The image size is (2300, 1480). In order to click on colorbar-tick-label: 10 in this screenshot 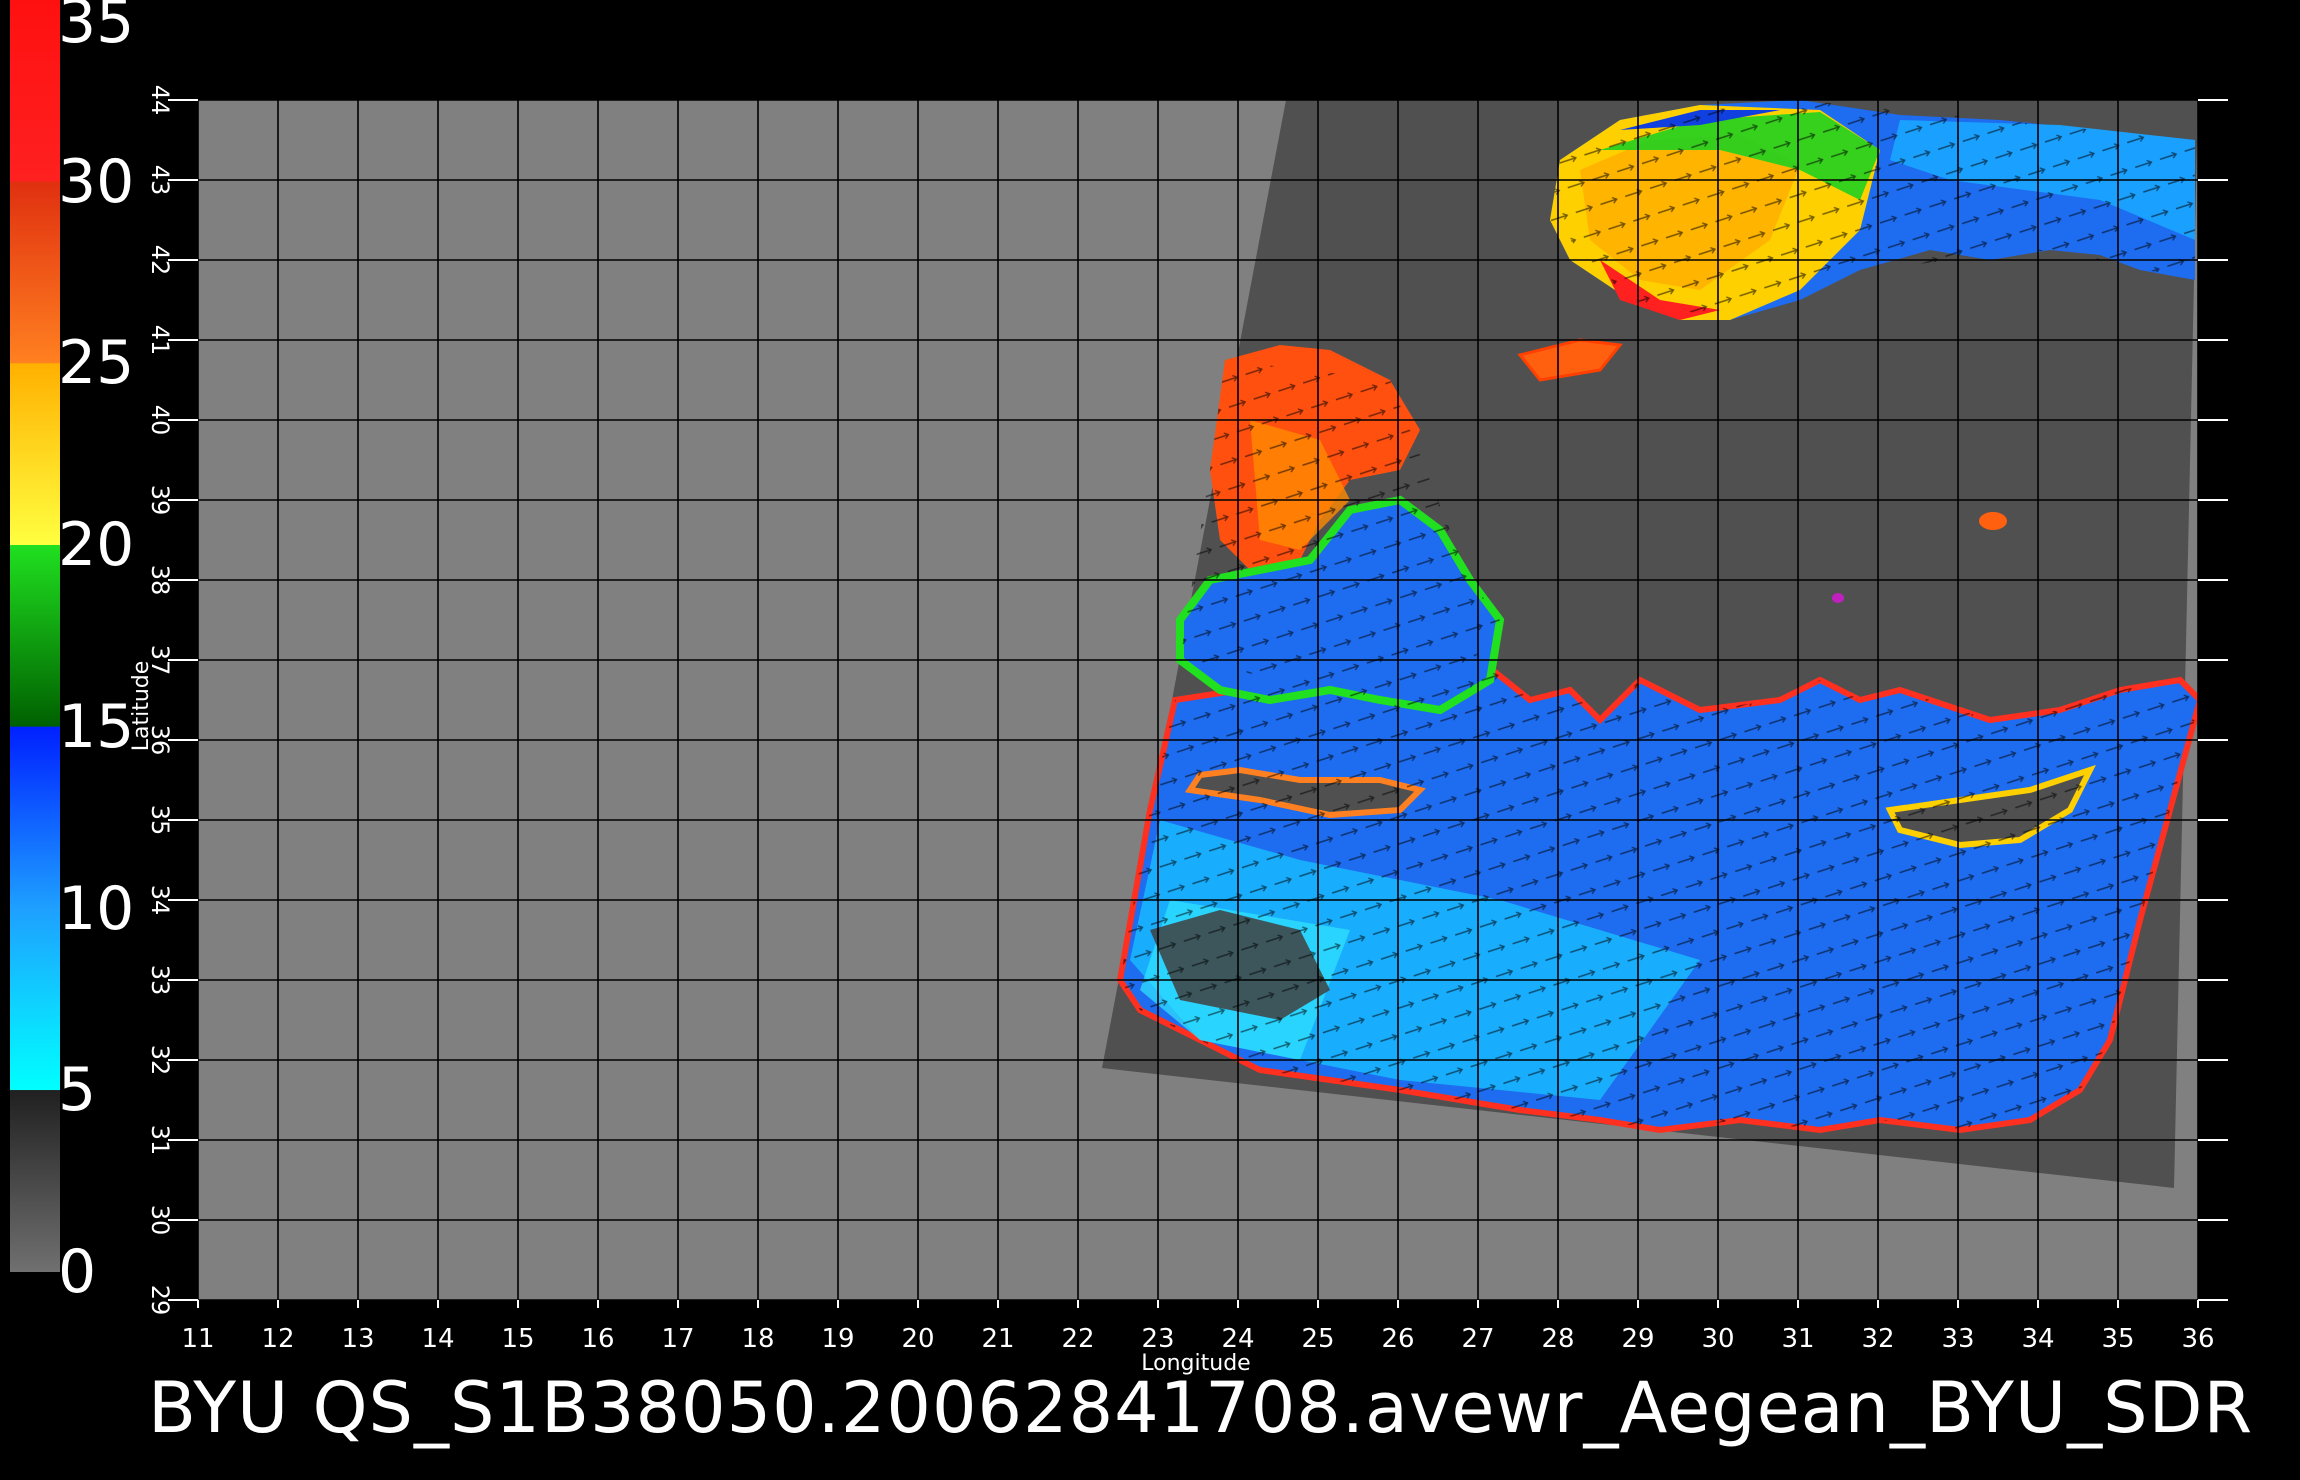, I will do `click(96, 908)`.